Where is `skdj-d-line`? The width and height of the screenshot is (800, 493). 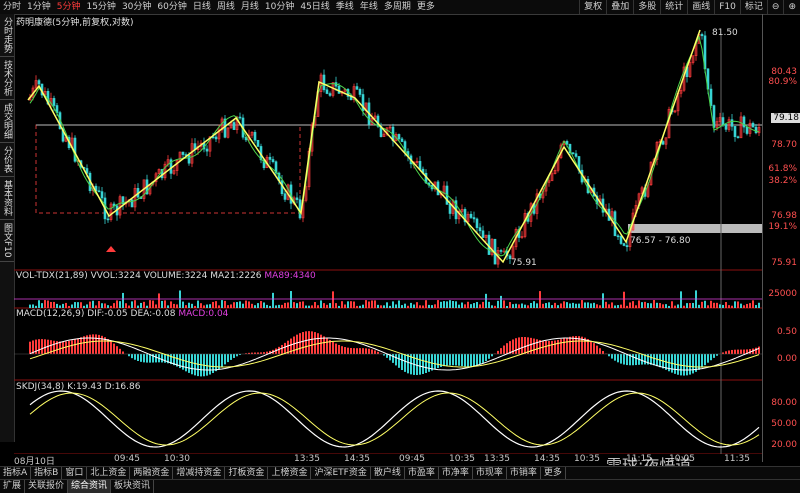 skdj-d-line is located at coordinates (394, 419).